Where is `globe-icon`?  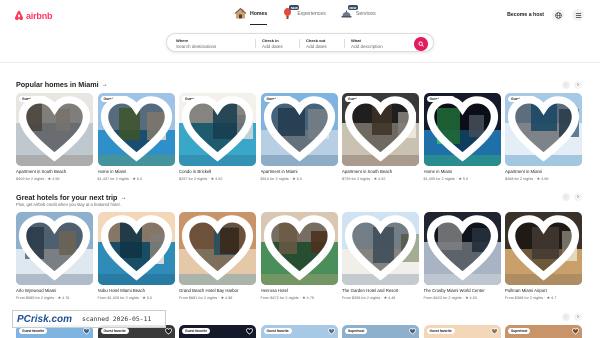 globe-icon is located at coordinates (558, 15).